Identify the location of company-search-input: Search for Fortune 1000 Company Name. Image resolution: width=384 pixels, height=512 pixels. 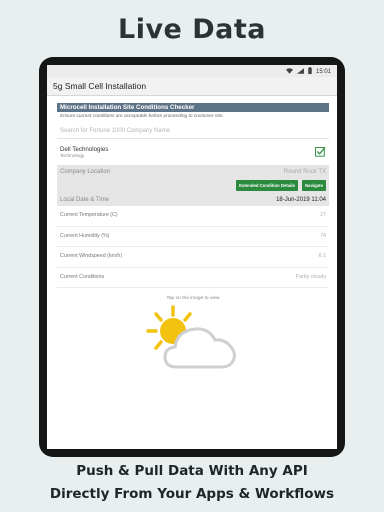
(193, 133).